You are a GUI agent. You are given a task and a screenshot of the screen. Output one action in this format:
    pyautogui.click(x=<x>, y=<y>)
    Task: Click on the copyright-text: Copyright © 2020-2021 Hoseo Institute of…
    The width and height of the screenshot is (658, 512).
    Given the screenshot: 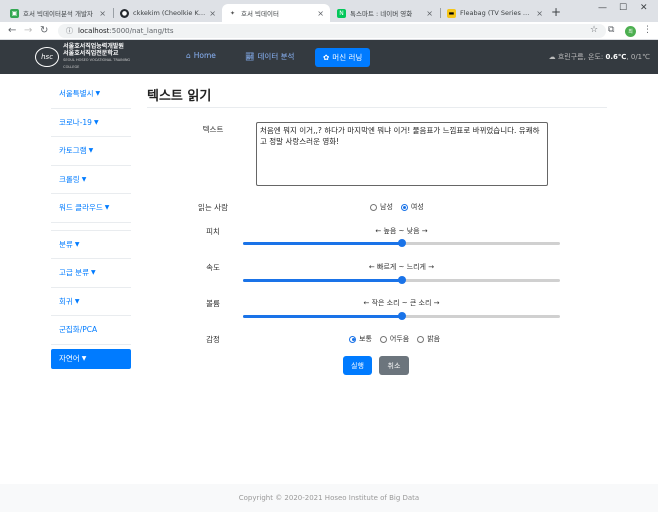 What is the action you would take?
    pyautogui.click(x=329, y=498)
    